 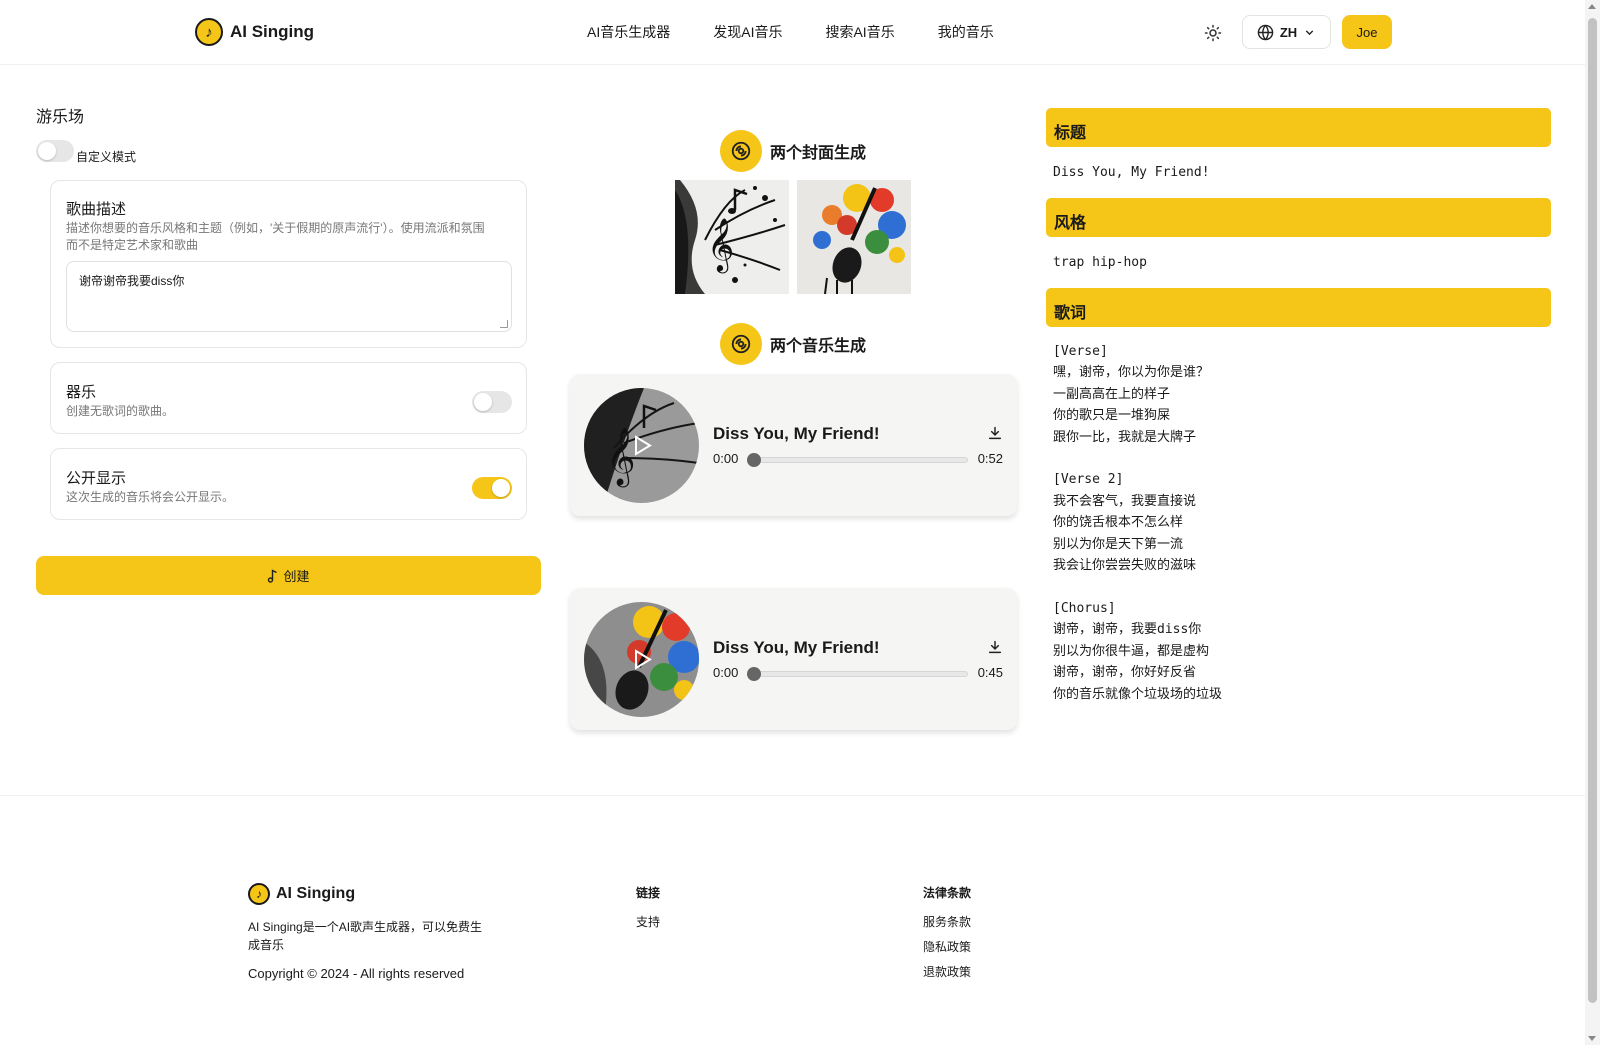 I want to click on track-player-2: Diss You, My Friend! 0:00 0:45, so click(x=793, y=659).